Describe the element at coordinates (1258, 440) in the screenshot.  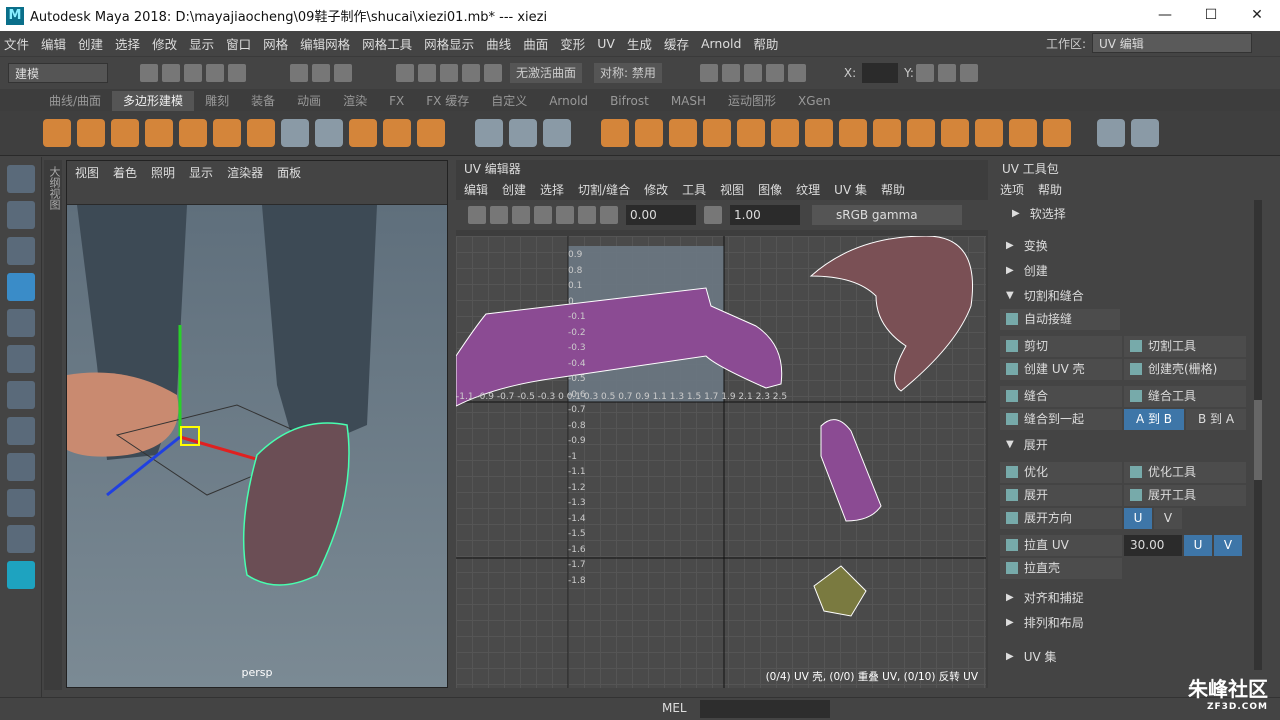
I see `scrollbar-thumb` at that location.